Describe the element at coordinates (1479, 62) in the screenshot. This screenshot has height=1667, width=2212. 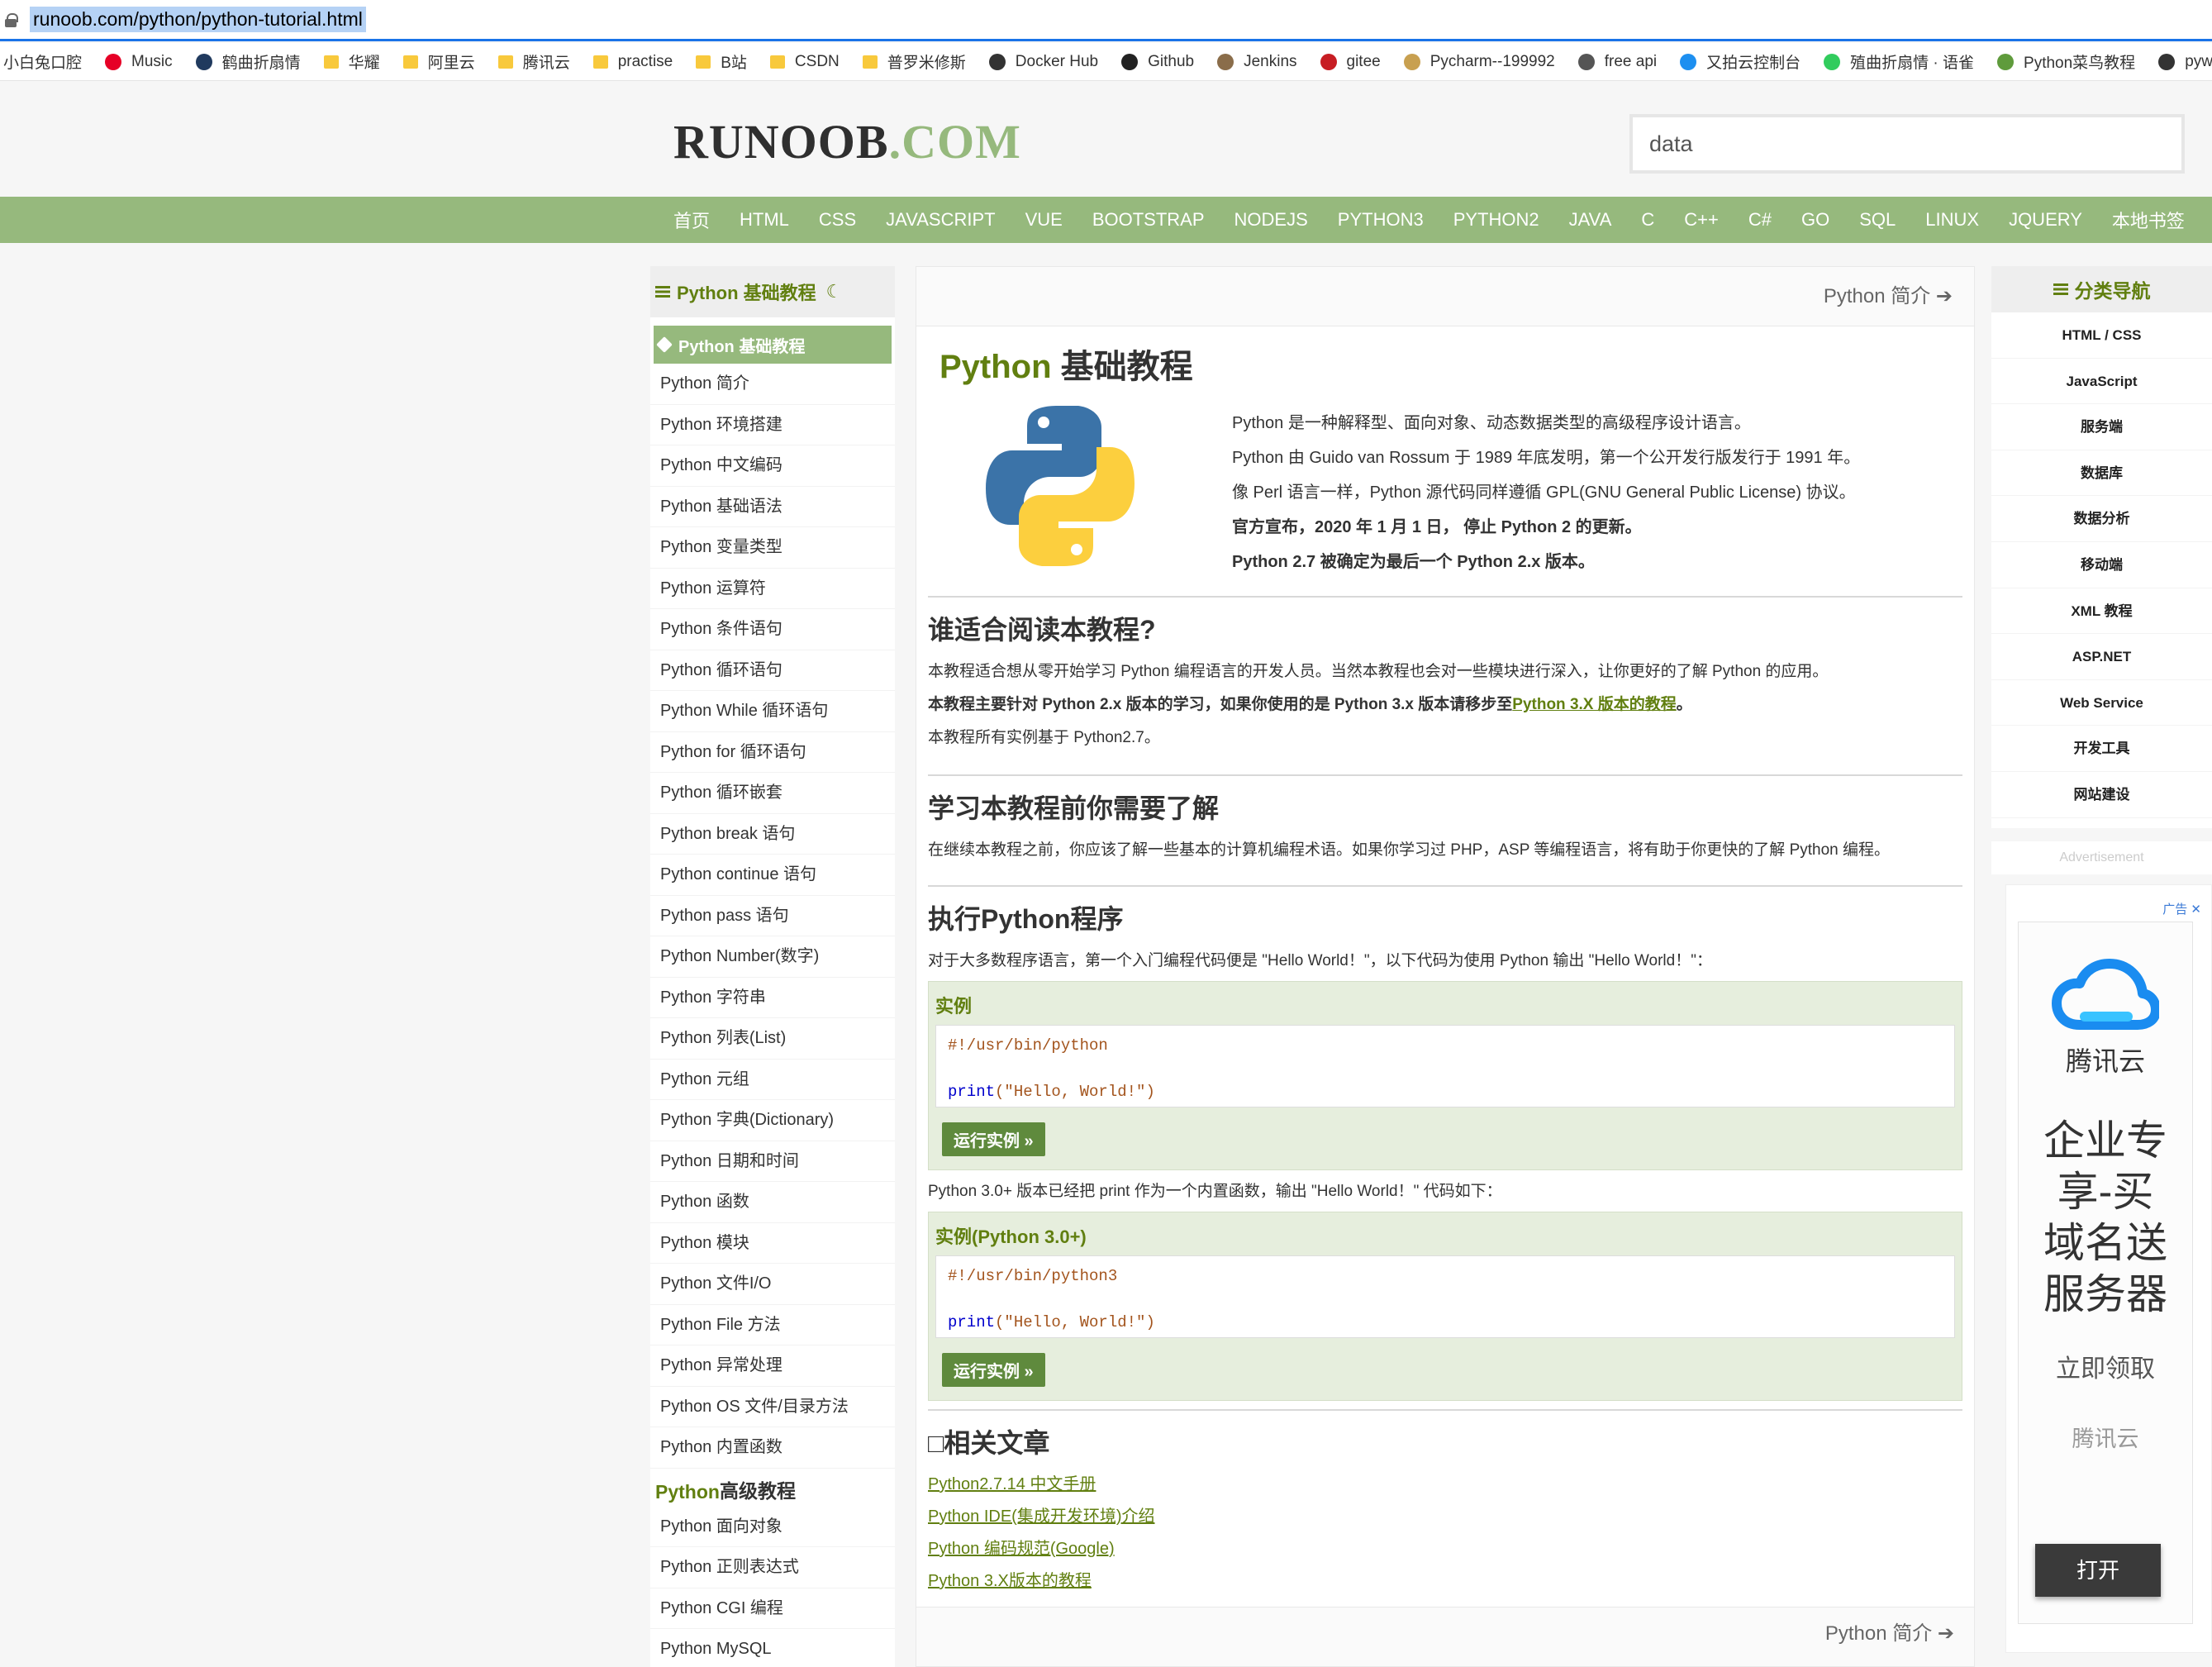
I see `bookmark-item: Pycharm--199992` at that location.